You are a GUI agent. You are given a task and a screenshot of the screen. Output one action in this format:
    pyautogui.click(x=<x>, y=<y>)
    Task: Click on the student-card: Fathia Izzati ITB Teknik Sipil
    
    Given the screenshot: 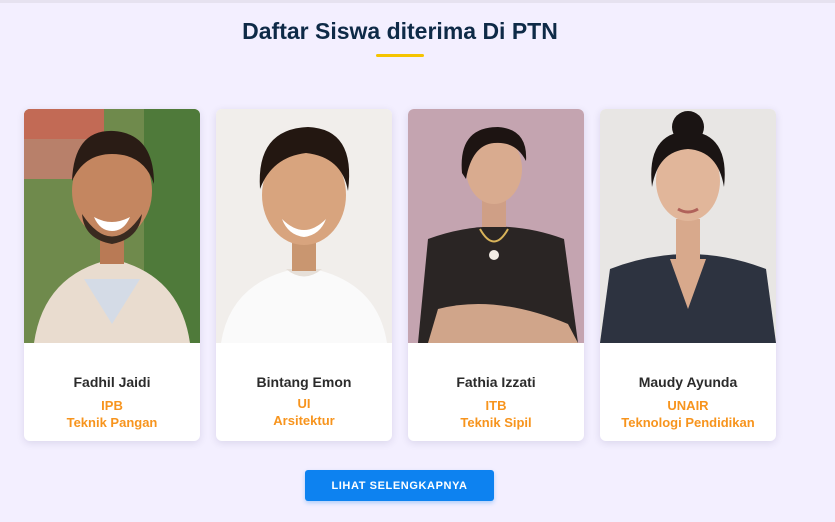 What is the action you would take?
    pyautogui.click(x=496, y=275)
    